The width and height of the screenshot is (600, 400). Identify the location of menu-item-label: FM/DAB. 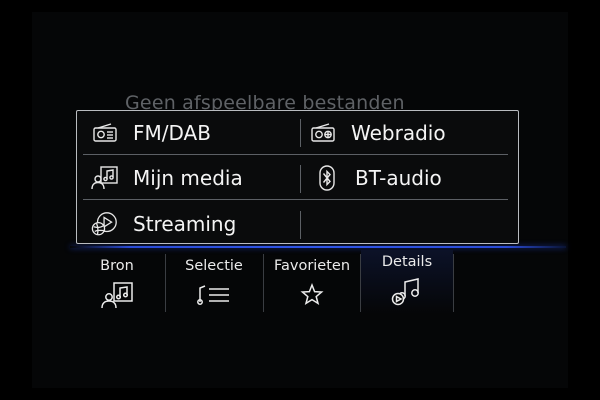
(172, 133).